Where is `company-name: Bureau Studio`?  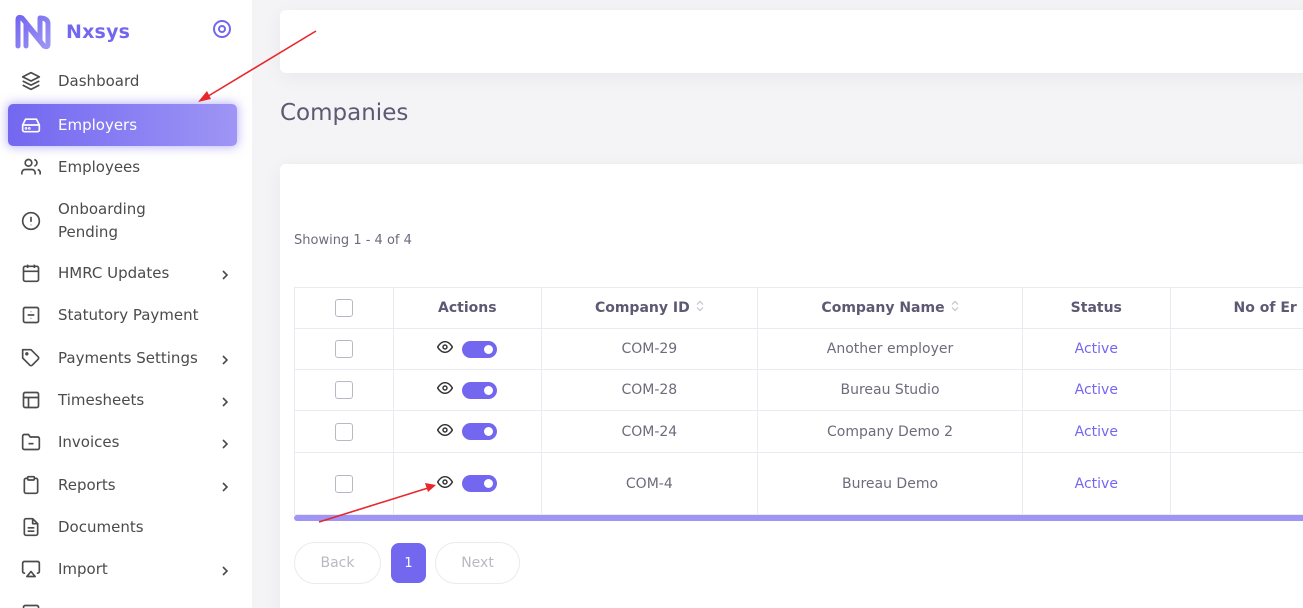 company-name: Bureau Studio is located at coordinates (890, 390).